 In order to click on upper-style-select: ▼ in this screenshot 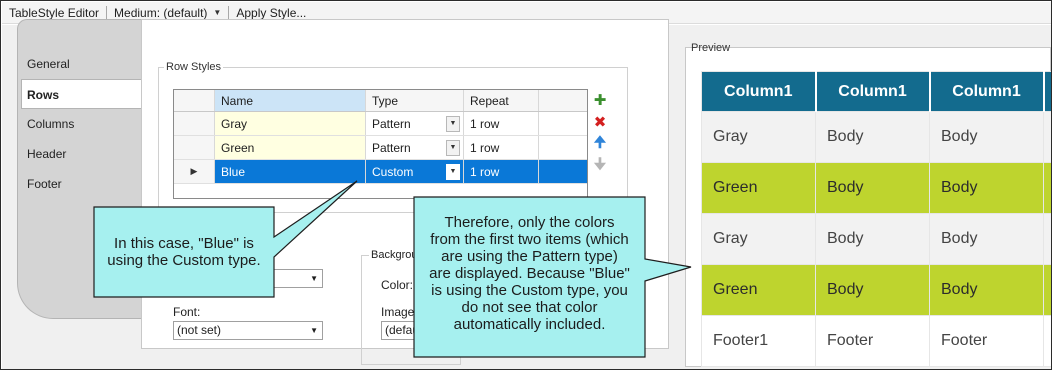, I will do `click(248, 278)`.